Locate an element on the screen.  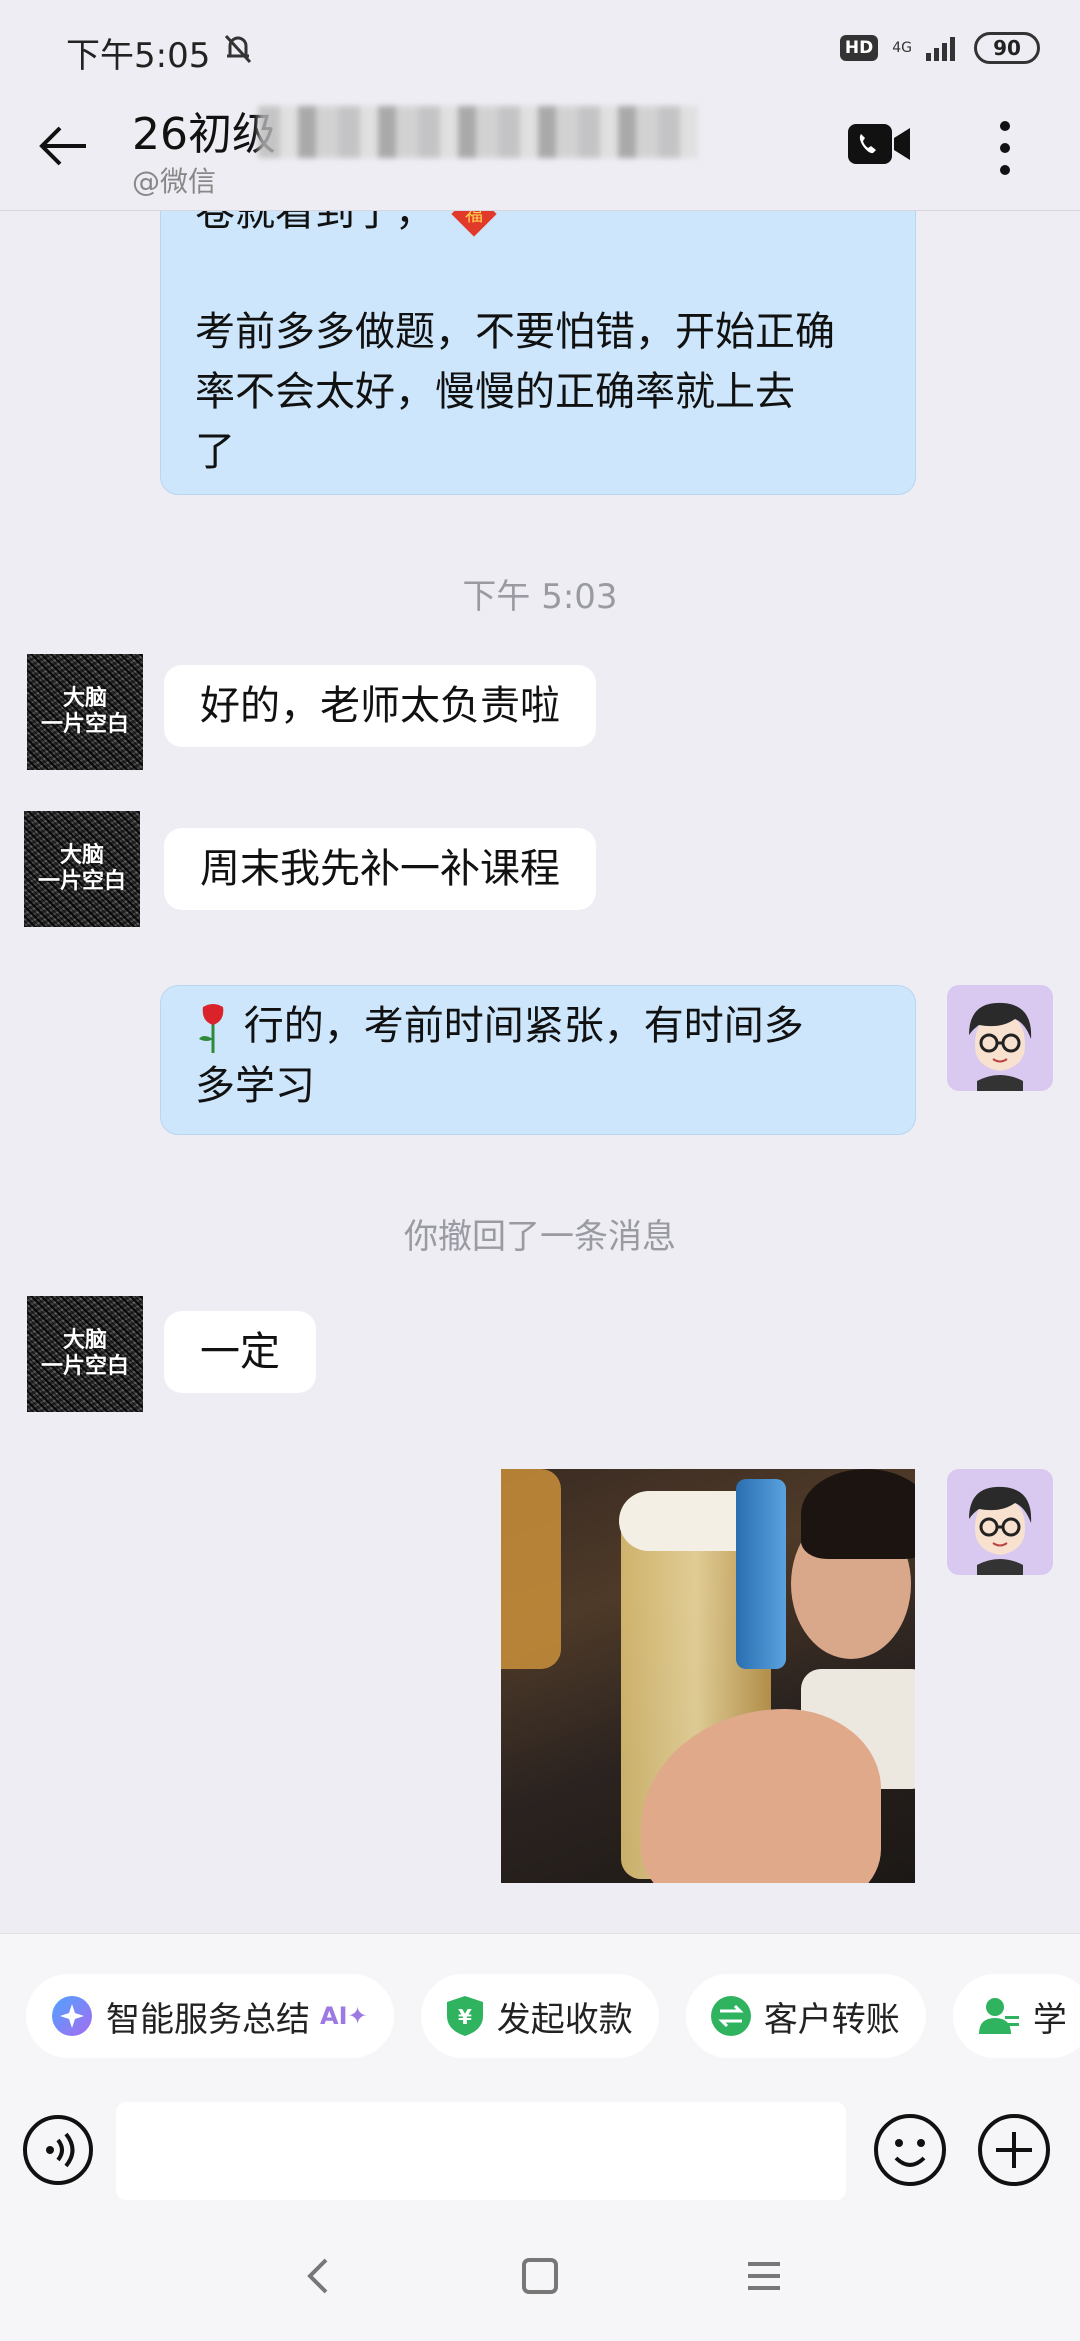
ai-badge: AI✦ is located at coordinates (344, 2016).